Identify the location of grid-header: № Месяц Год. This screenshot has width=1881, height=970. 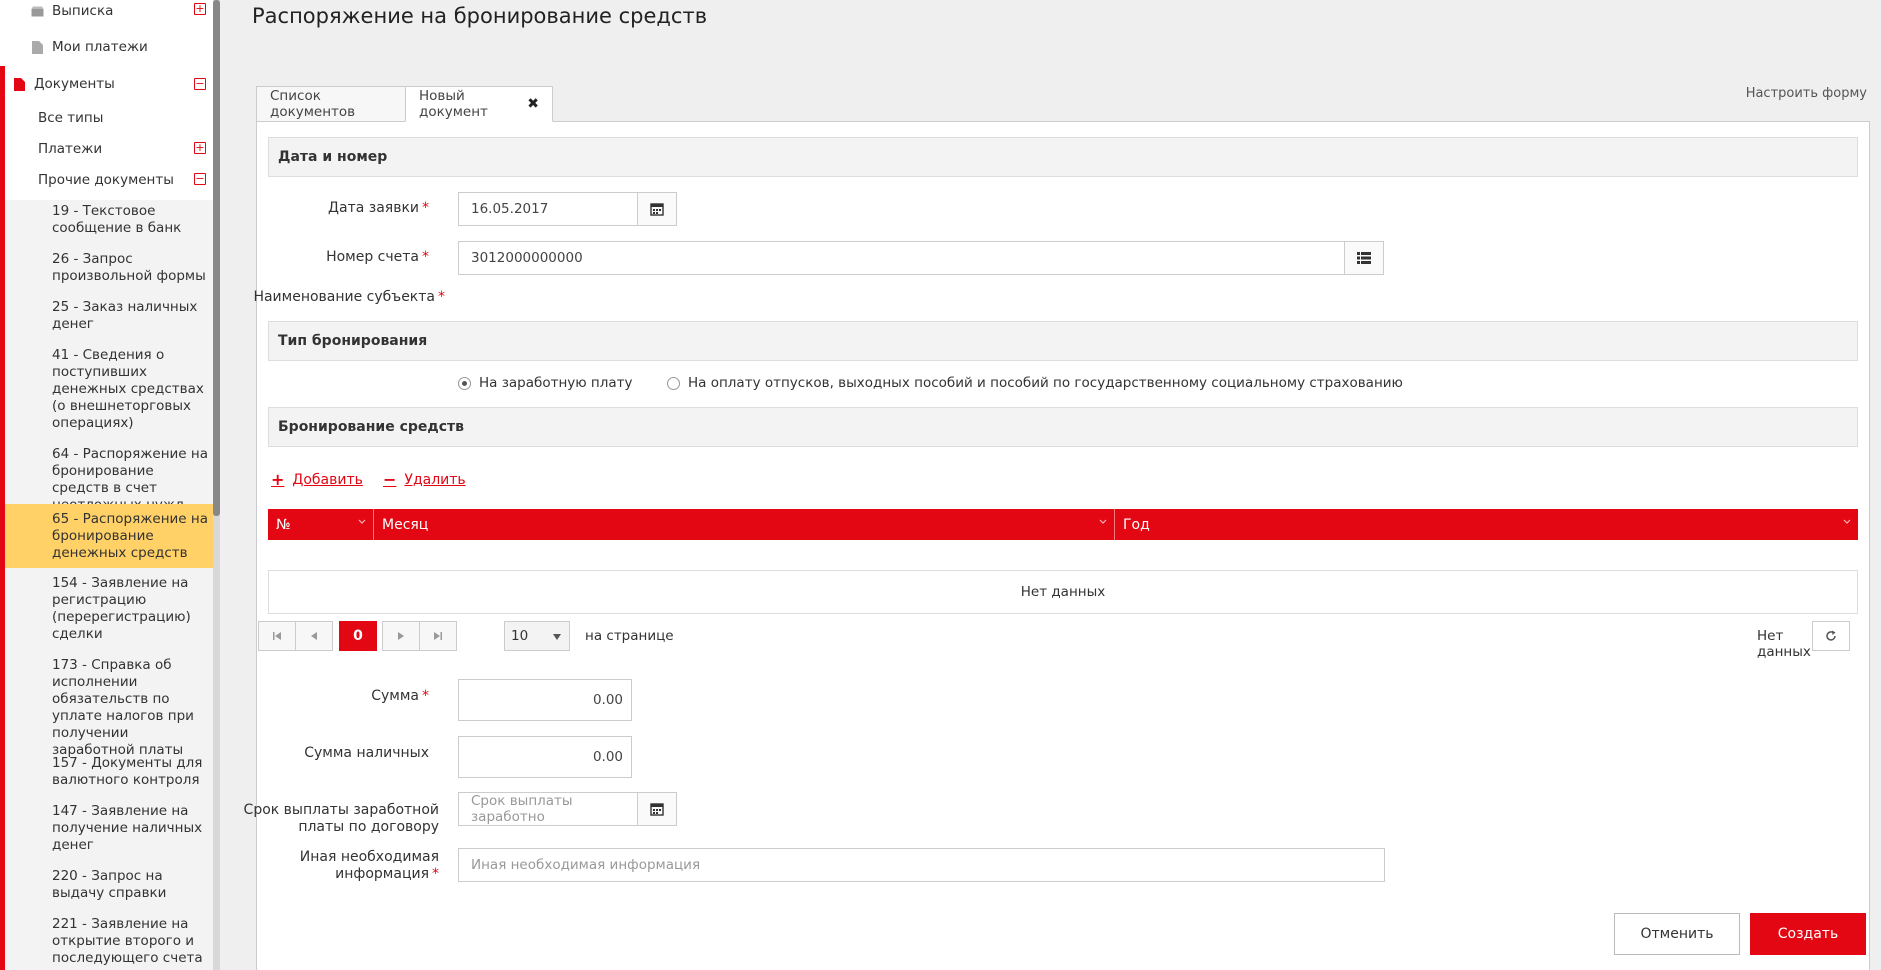
(1063, 524).